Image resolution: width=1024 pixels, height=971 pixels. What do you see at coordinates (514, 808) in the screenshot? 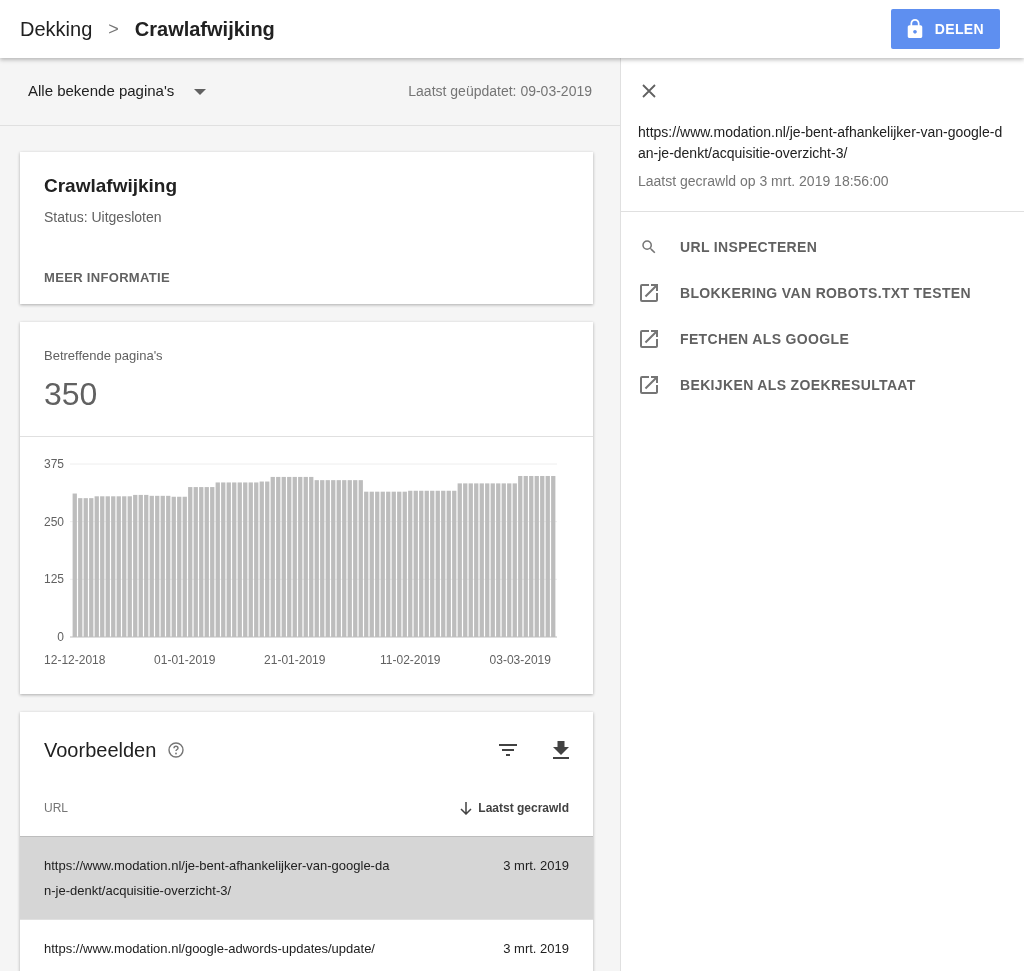
I see `sortable-column-header: Laatst gecrawld` at bounding box center [514, 808].